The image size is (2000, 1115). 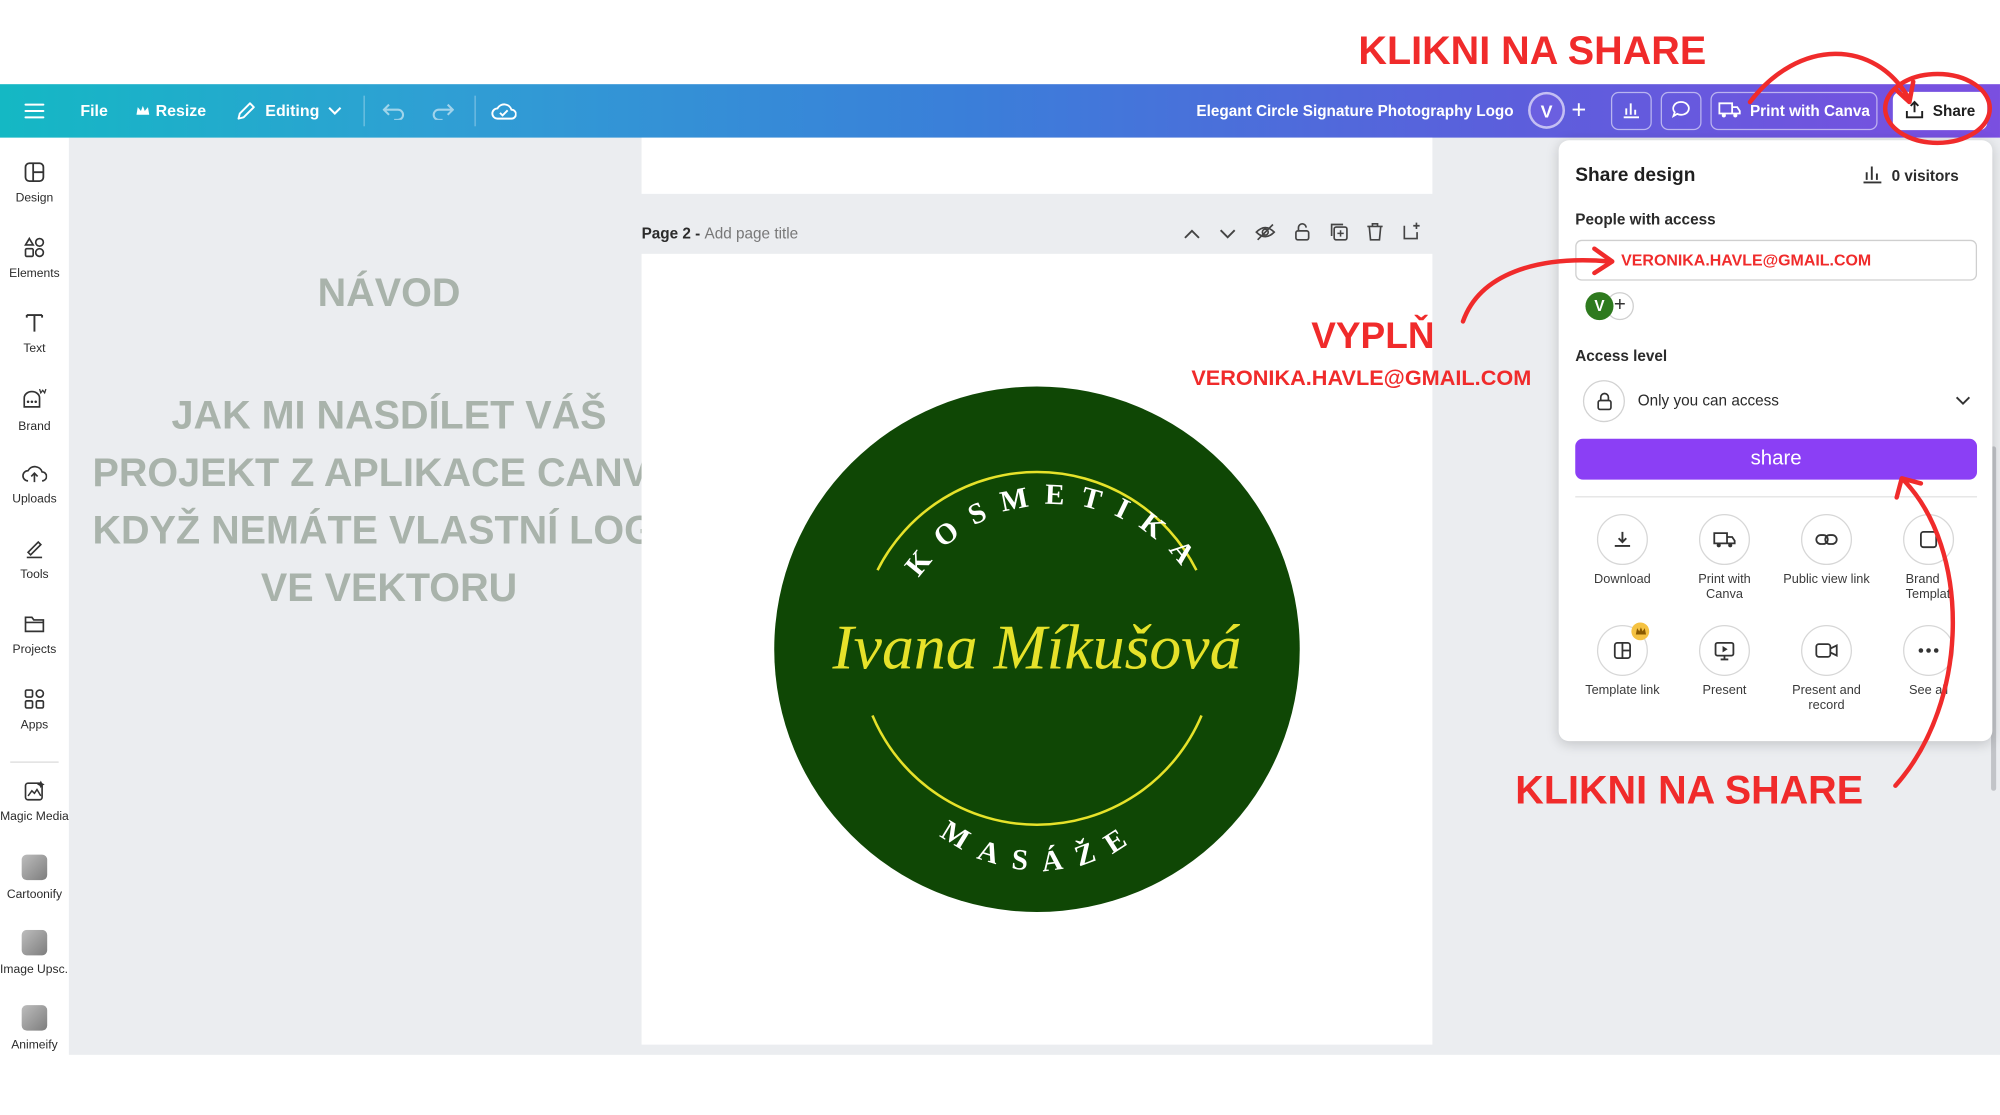 I want to click on arrow-to-share-button, so click(x=1829, y=78).